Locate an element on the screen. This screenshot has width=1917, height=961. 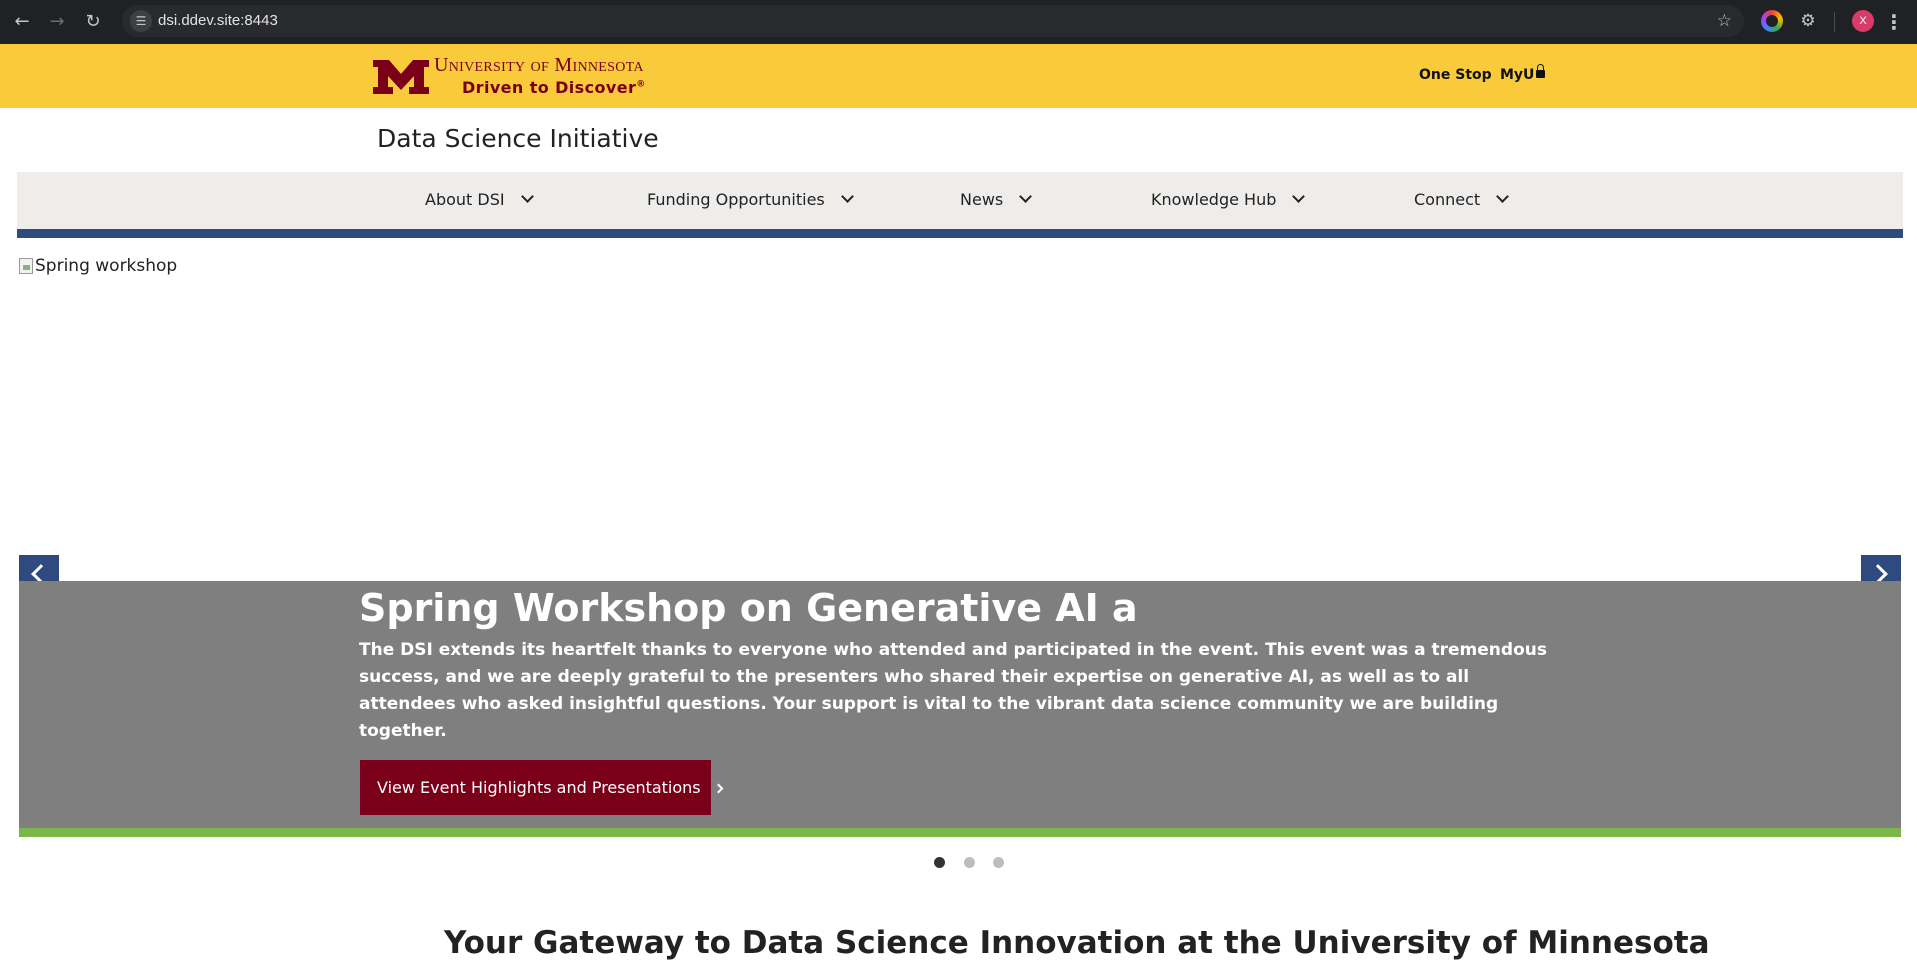
chevron-right-icon is located at coordinates (718, 788).